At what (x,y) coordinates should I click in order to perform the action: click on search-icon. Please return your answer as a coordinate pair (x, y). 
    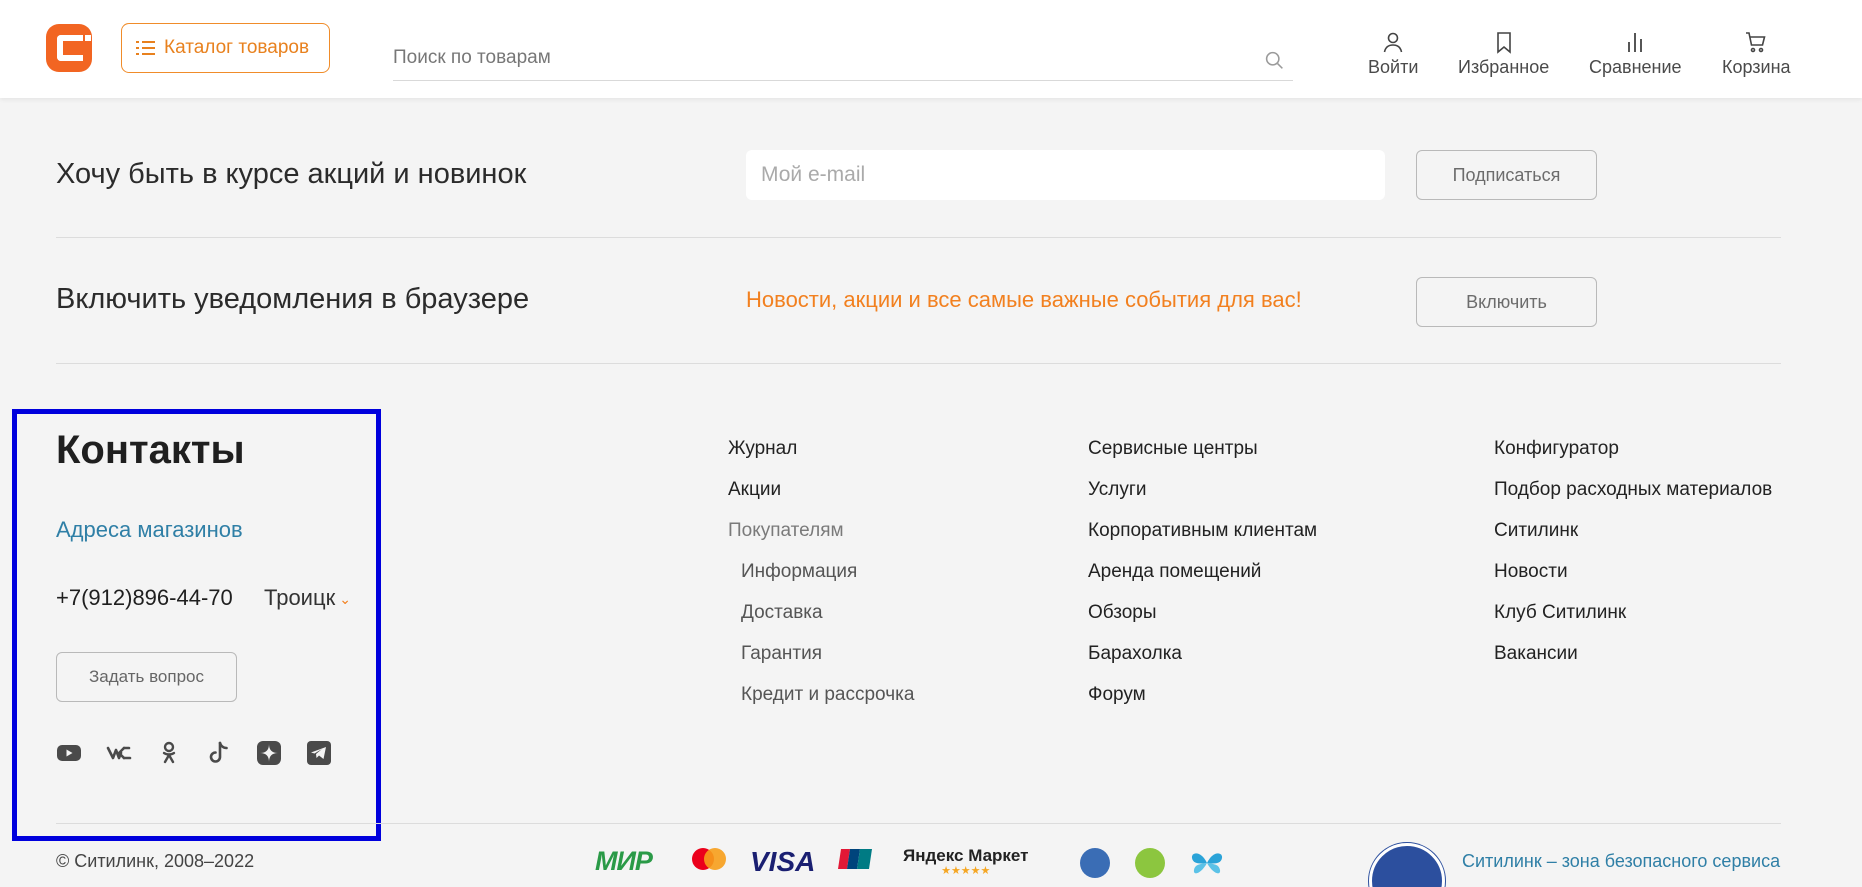
    Looking at the image, I should click on (1274, 60).